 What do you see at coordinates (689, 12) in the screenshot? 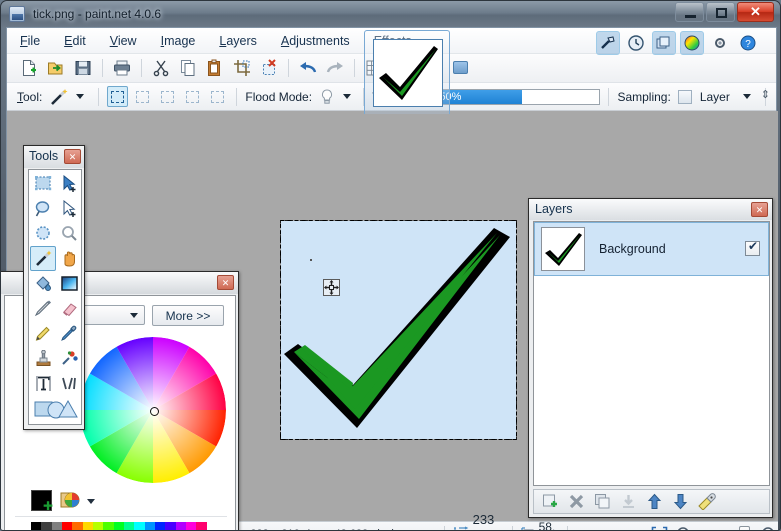
I see `minimize-button` at bounding box center [689, 12].